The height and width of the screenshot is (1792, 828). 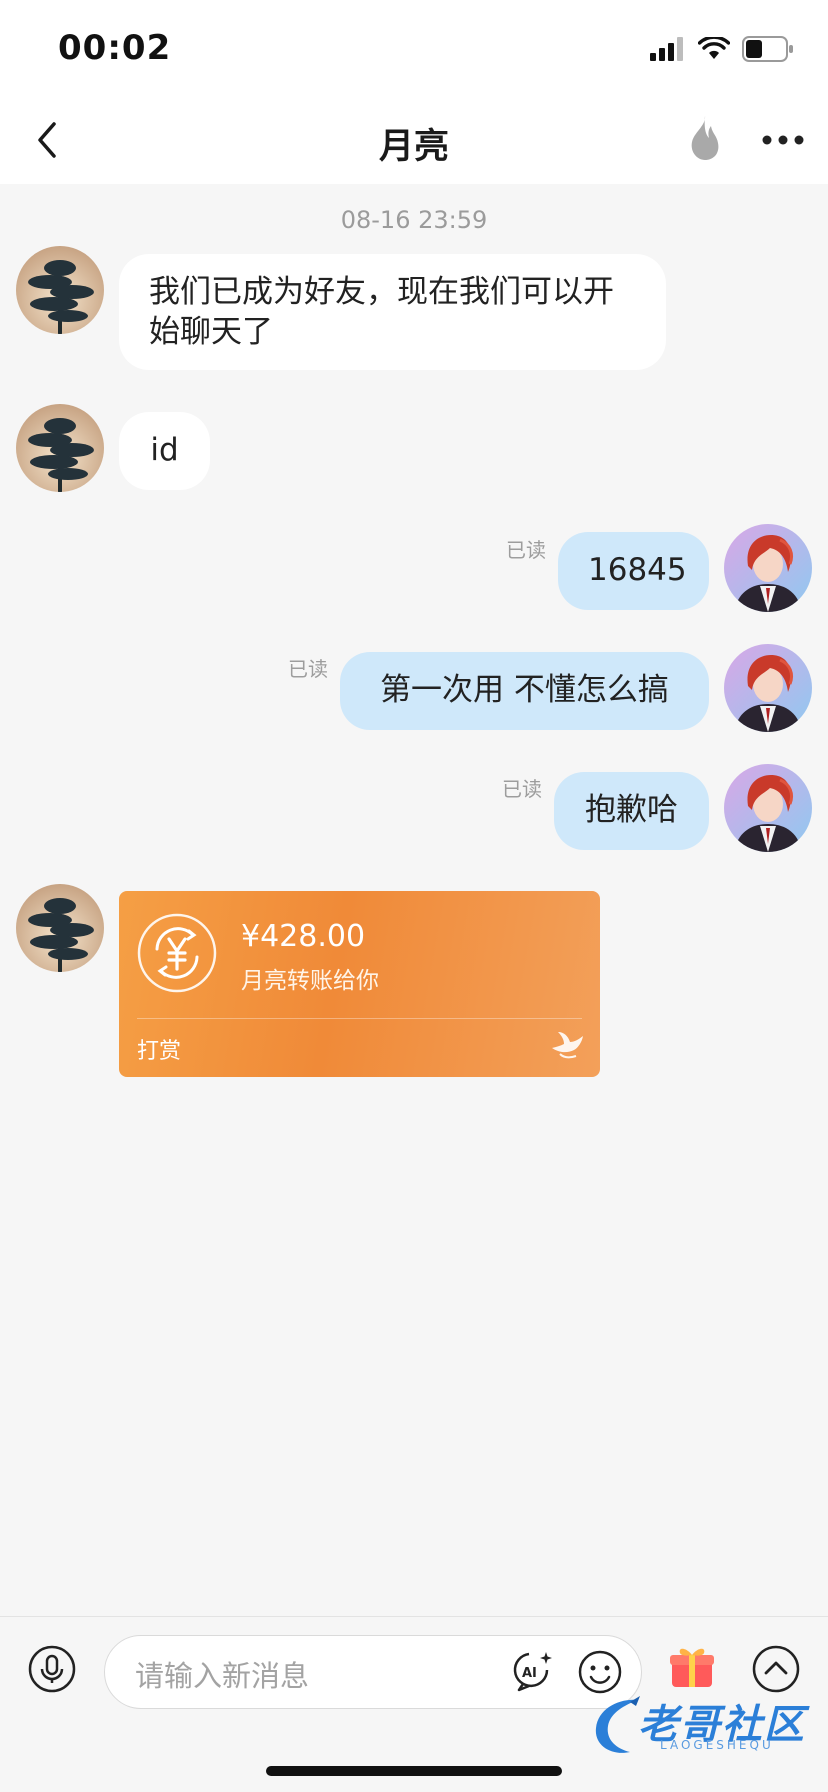 I want to click on transfer-footer-label: 打赏, so click(x=159, y=1051).